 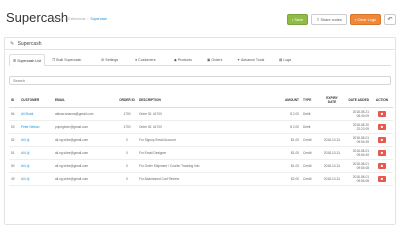 I want to click on share-codes-label: Share codes, so click(x=331, y=20).